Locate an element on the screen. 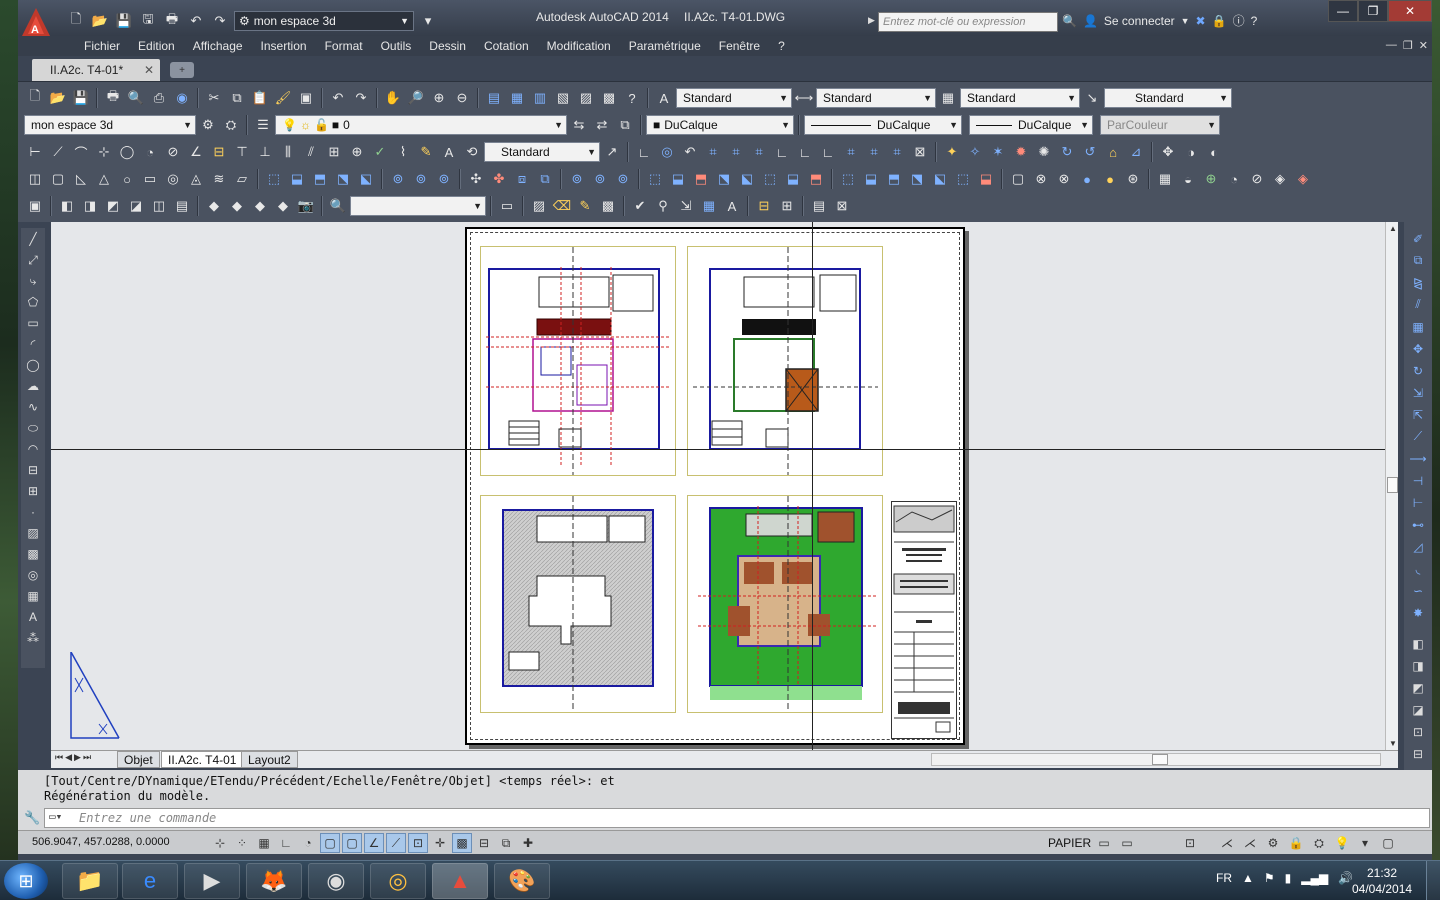 This screenshot has height=900, width=1440. arc-icon: ◜ is located at coordinates (33, 344).